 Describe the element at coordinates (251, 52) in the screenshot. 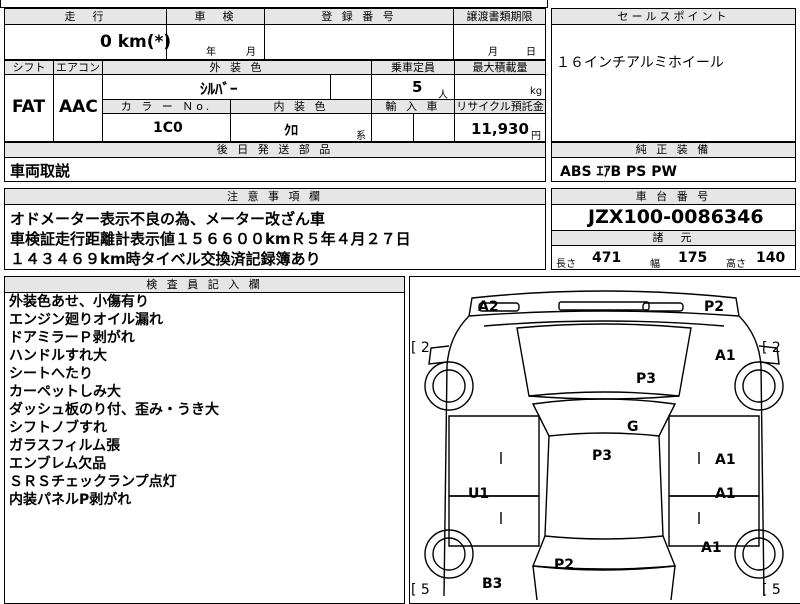

I see `inspection-month-label: 月` at that location.